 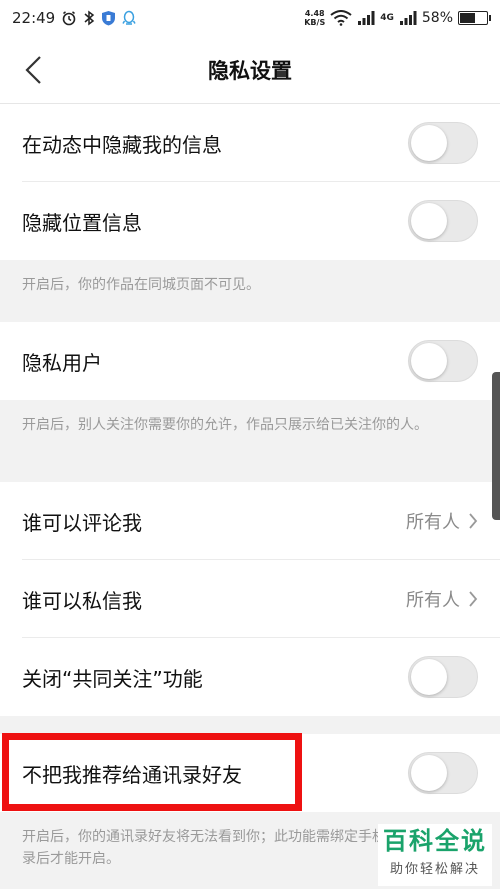 I want to click on watermark-title: 百科全说, so click(x=435, y=841).